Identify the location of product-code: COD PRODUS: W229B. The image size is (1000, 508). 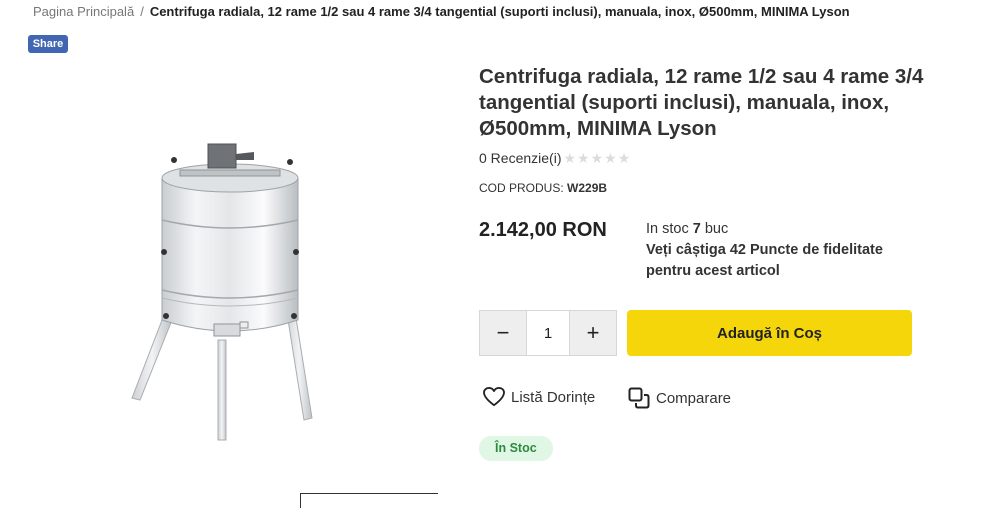
(543, 188).